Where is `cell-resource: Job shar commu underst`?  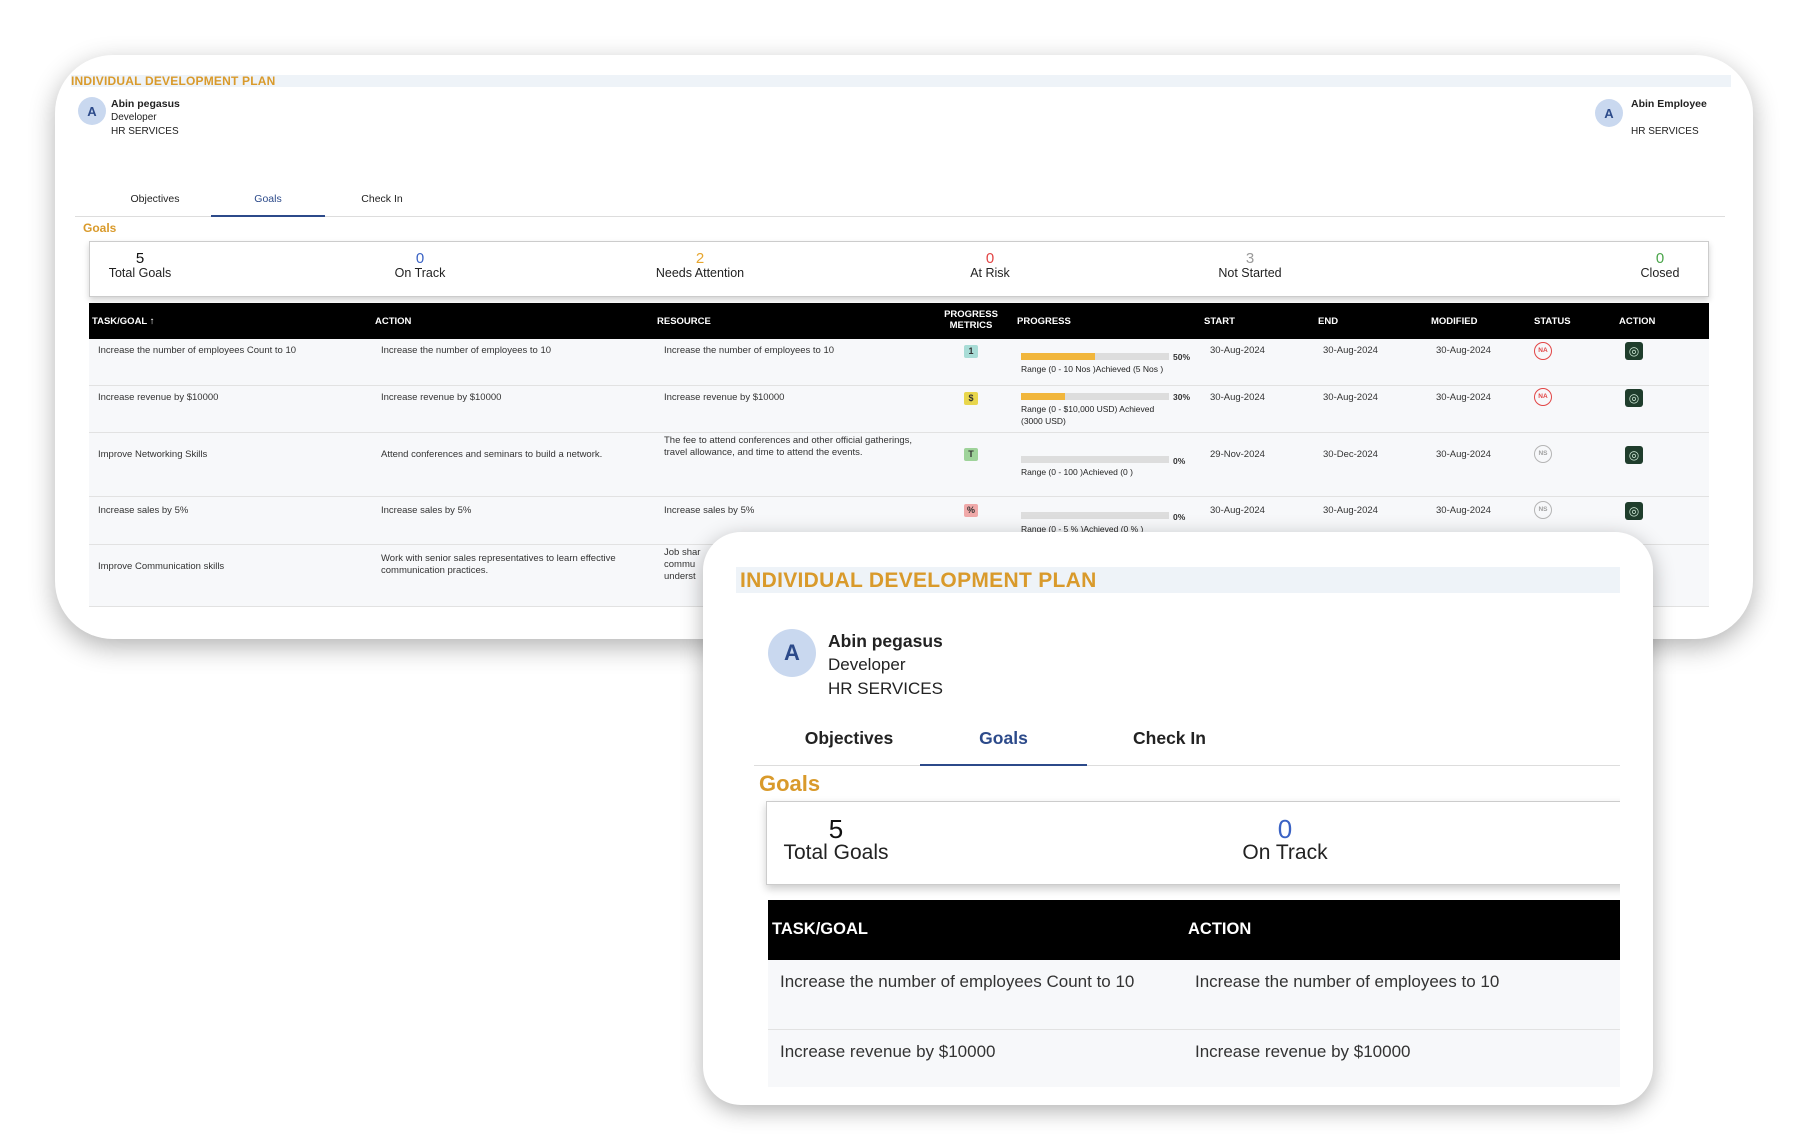
cell-resource: Job shar commu underst is located at coordinates (682, 564).